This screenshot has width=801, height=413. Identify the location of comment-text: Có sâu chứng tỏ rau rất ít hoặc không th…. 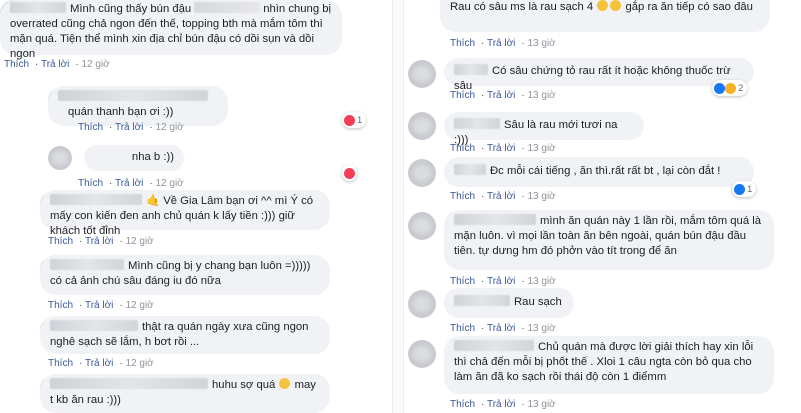
(592, 78).